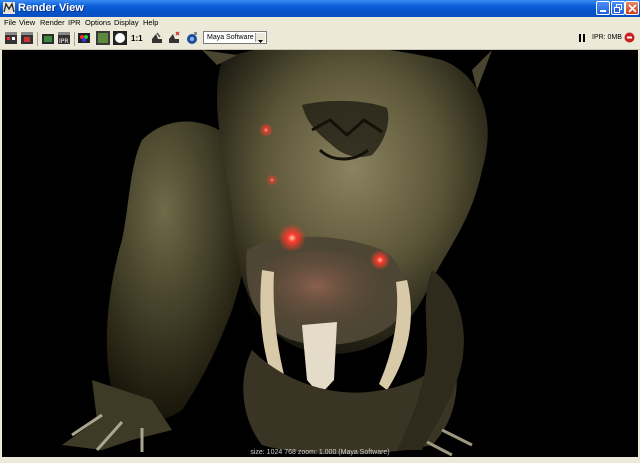 The image size is (640, 463). I want to click on maya-app-icon, so click(9, 8).